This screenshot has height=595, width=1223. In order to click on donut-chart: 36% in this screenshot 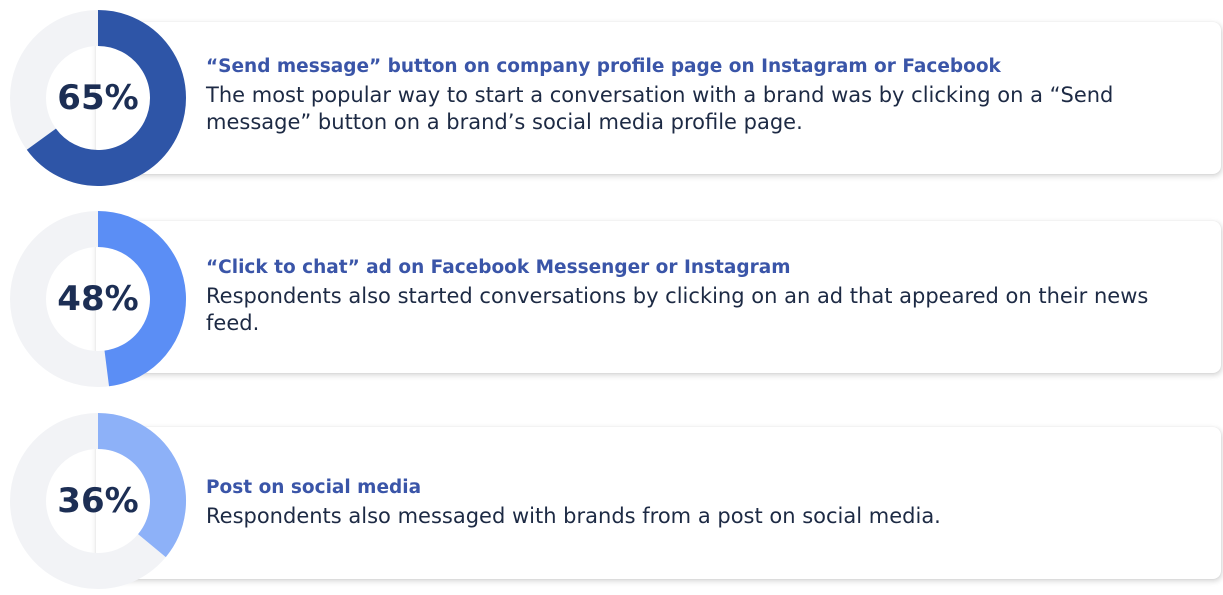, I will do `click(98, 501)`.